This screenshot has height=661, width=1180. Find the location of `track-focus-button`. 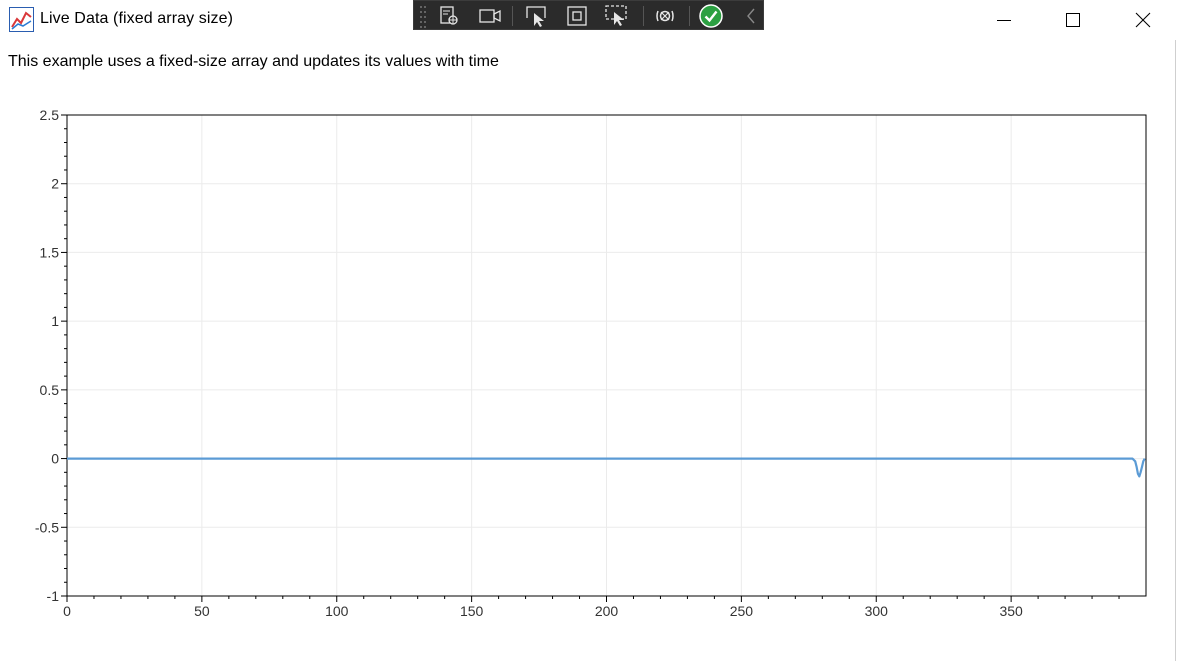

track-focus-button is located at coordinates (617, 16).